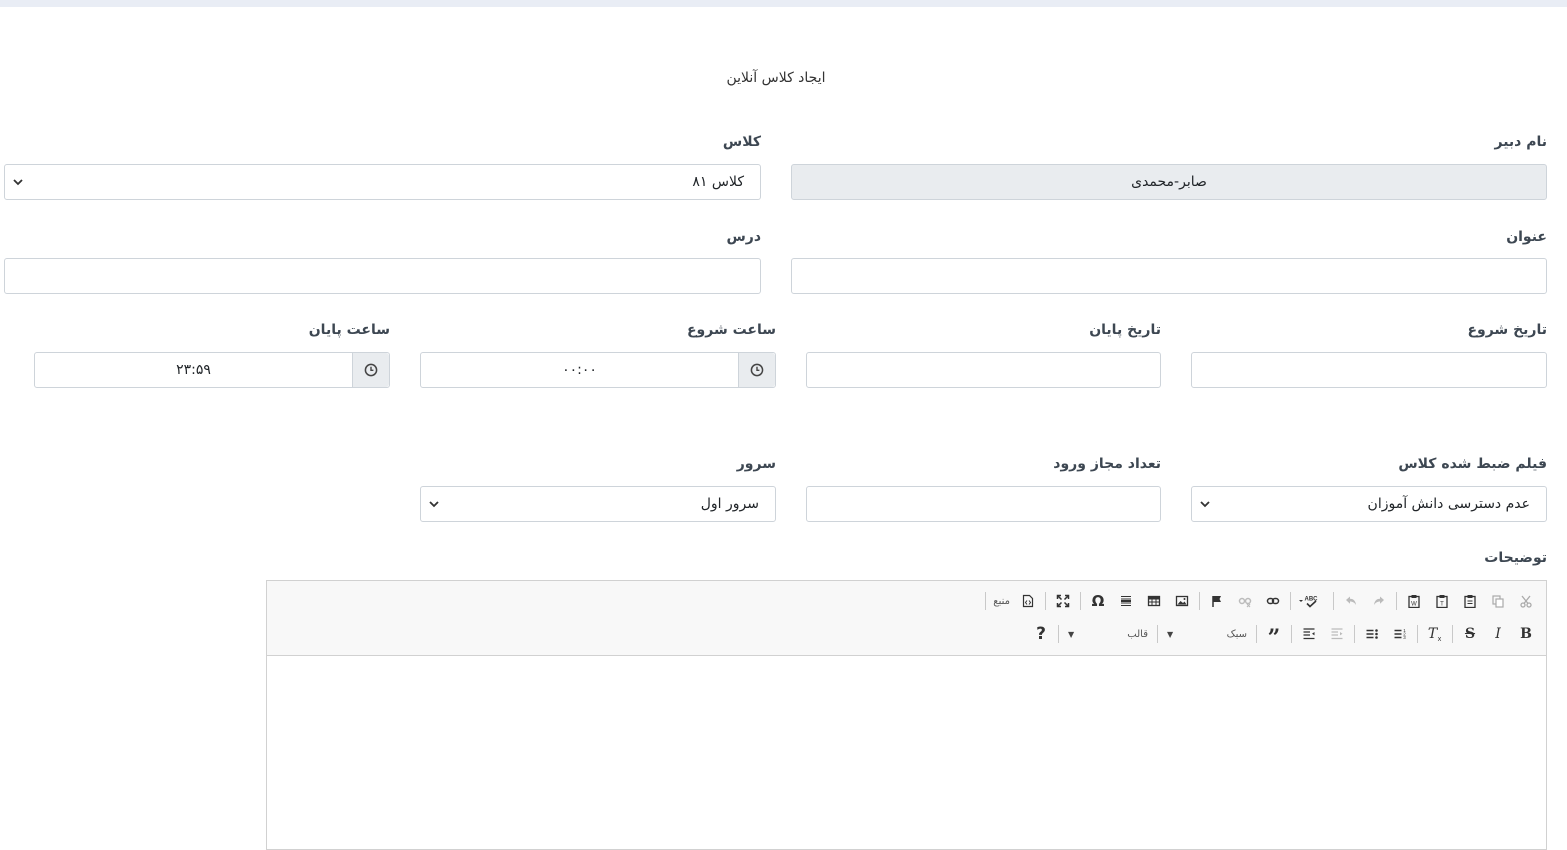 This screenshot has width=1567, height=850. I want to click on maximize-icon, so click(1063, 601).